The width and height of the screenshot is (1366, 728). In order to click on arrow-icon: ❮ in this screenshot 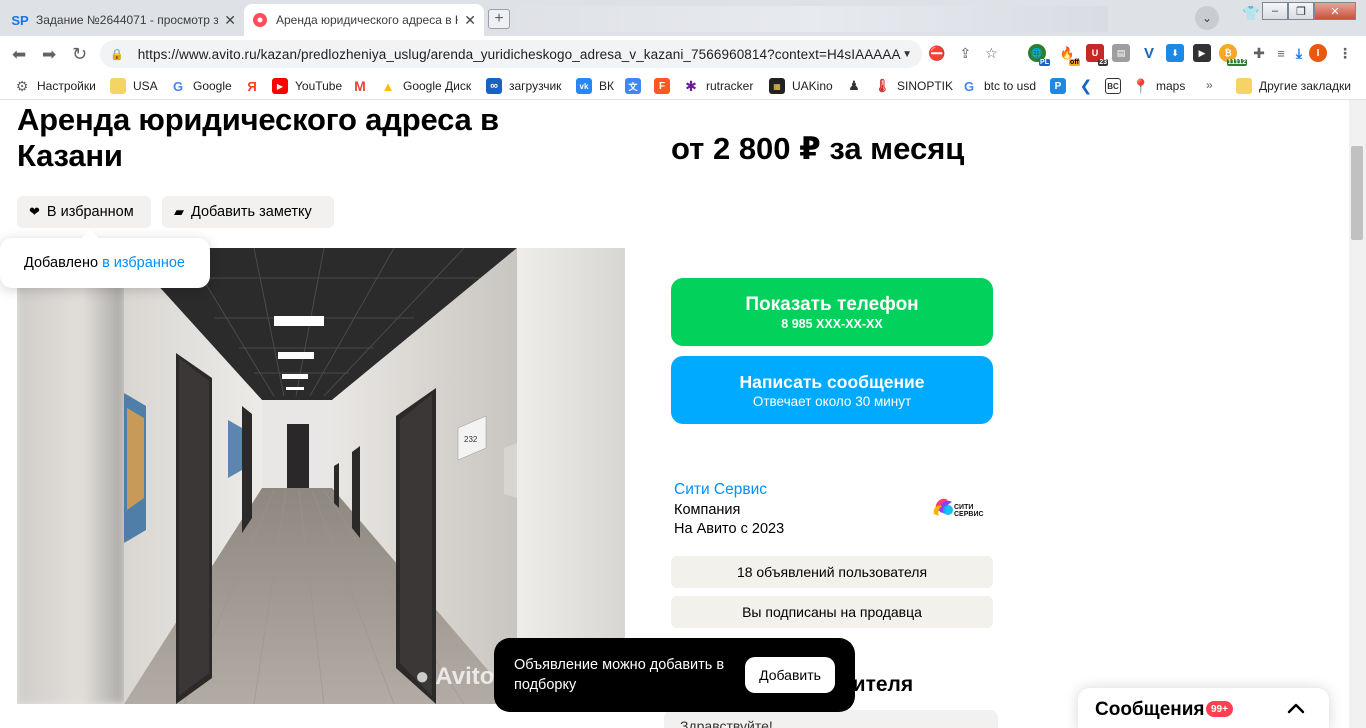, I will do `click(1086, 86)`.